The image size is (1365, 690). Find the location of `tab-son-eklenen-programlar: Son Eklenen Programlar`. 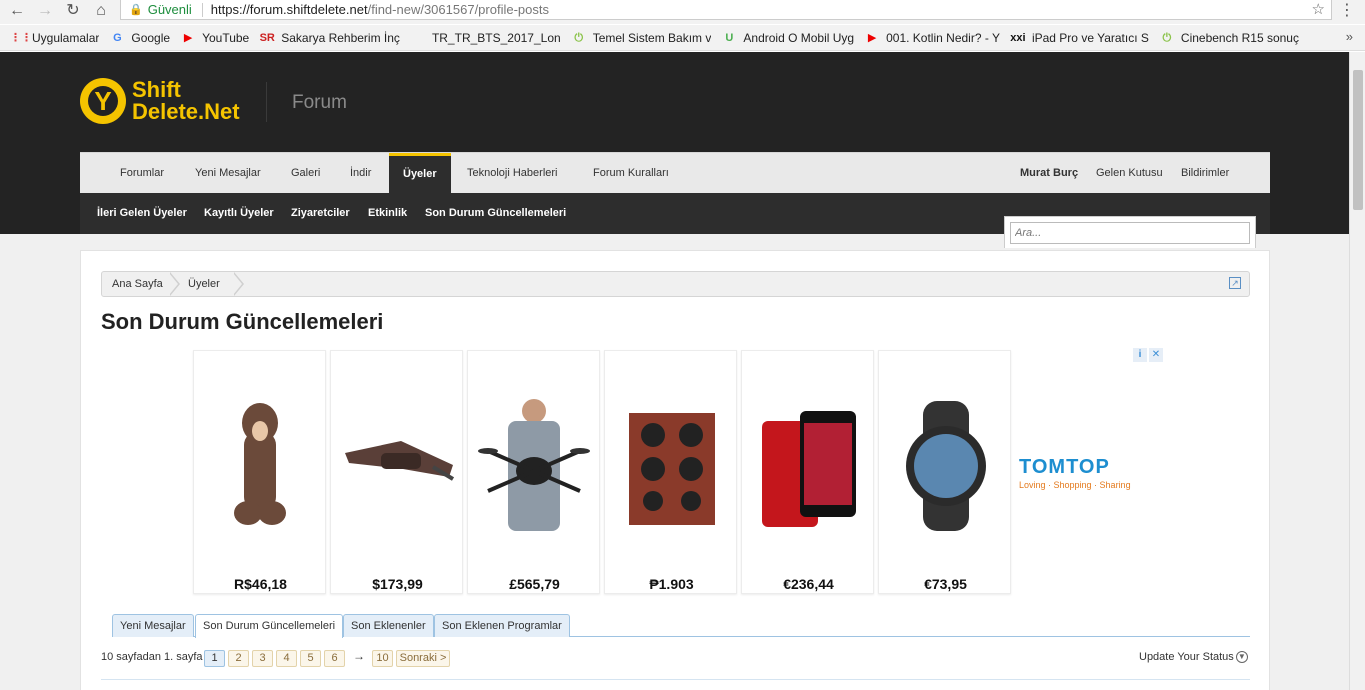

tab-son-eklenen-programlar: Son Eklenen Programlar is located at coordinates (502, 625).